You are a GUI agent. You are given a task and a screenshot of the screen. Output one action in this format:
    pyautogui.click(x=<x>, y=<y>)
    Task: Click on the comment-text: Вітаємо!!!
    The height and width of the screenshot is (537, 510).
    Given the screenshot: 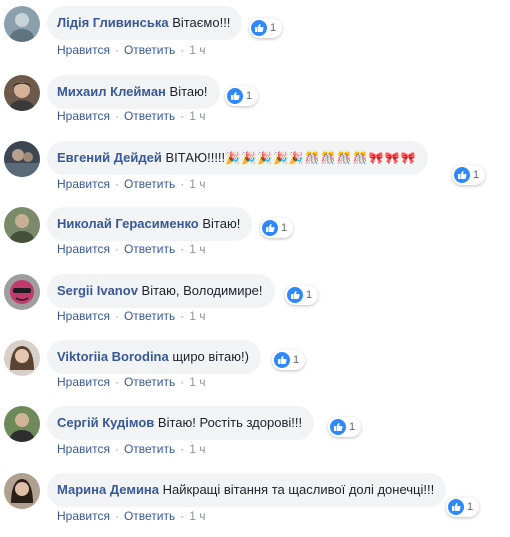 What is the action you would take?
    pyautogui.click(x=201, y=22)
    